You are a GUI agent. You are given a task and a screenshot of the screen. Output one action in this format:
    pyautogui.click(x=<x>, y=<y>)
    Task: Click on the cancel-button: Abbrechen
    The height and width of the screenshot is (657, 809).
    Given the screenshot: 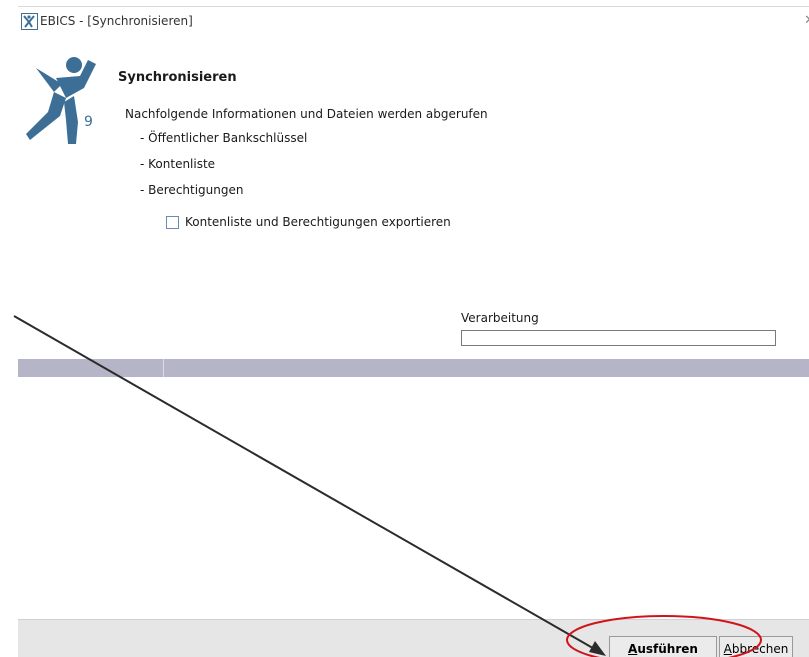 What is the action you would take?
    pyautogui.click(x=756, y=646)
    